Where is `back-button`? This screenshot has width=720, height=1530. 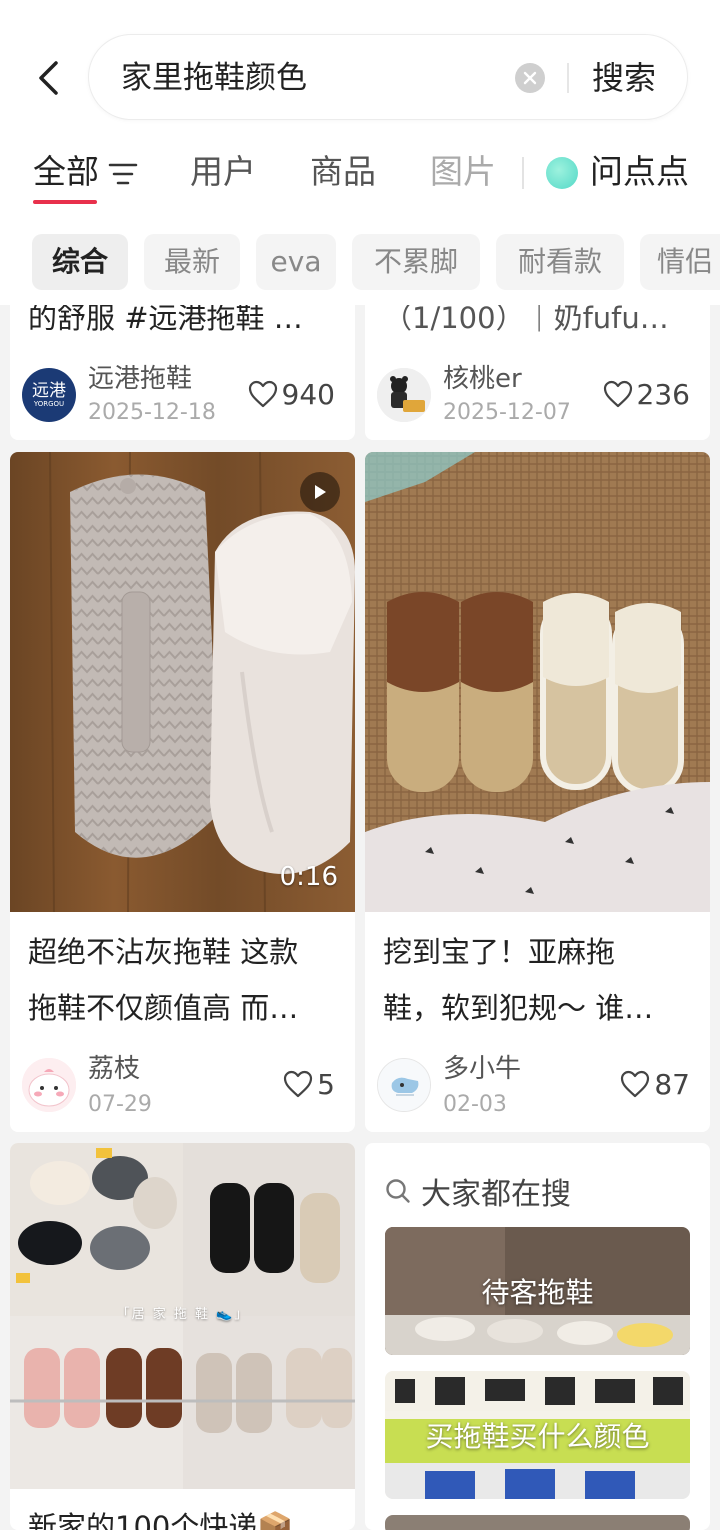
back-button is located at coordinates (48, 78).